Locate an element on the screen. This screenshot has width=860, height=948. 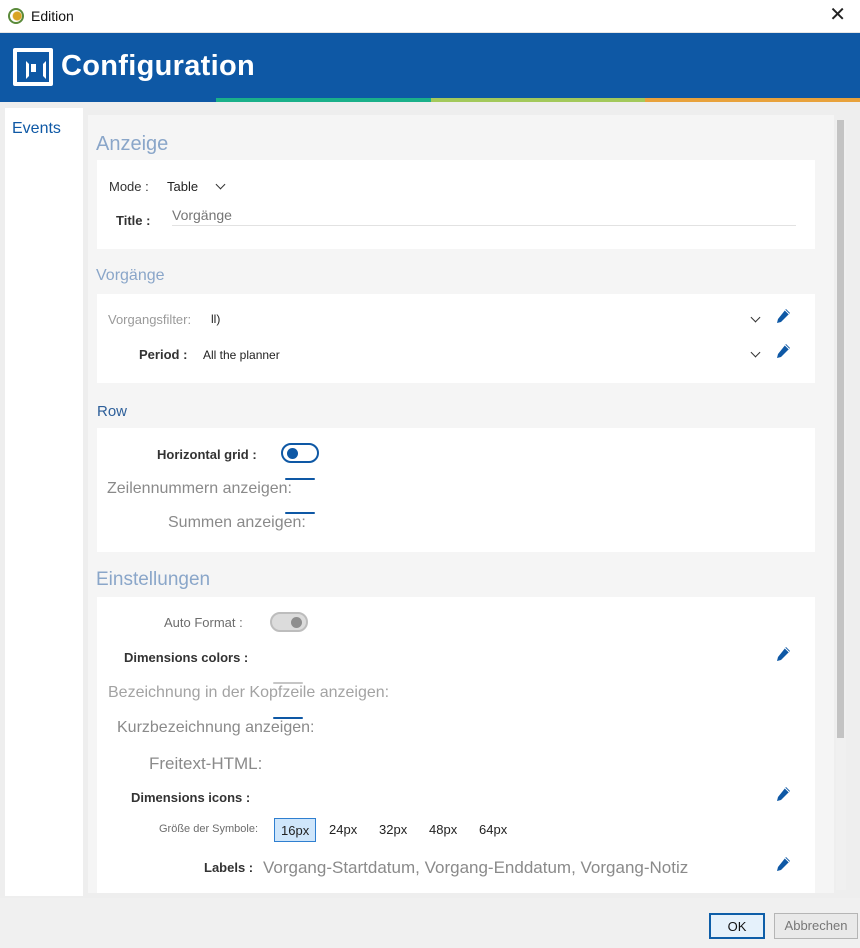
section-title-vorgaenge: Vorgänge is located at coordinates (130, 275).